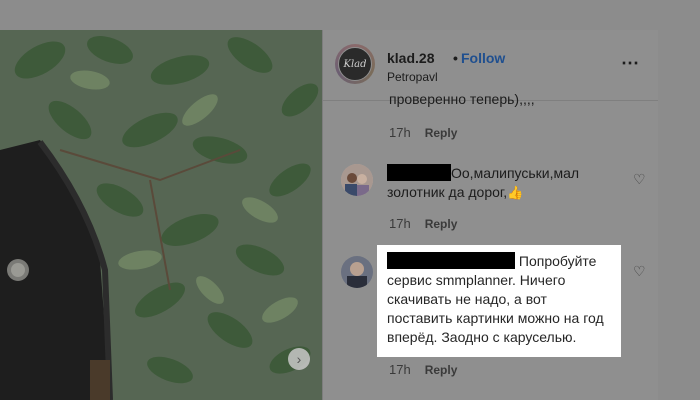 This screenshot has height=400, width=700. What do you see at coordinates (515, 192) in the screenshot?
I see `thumbs-up-icon: 👍` at bounding box center [515, 192].